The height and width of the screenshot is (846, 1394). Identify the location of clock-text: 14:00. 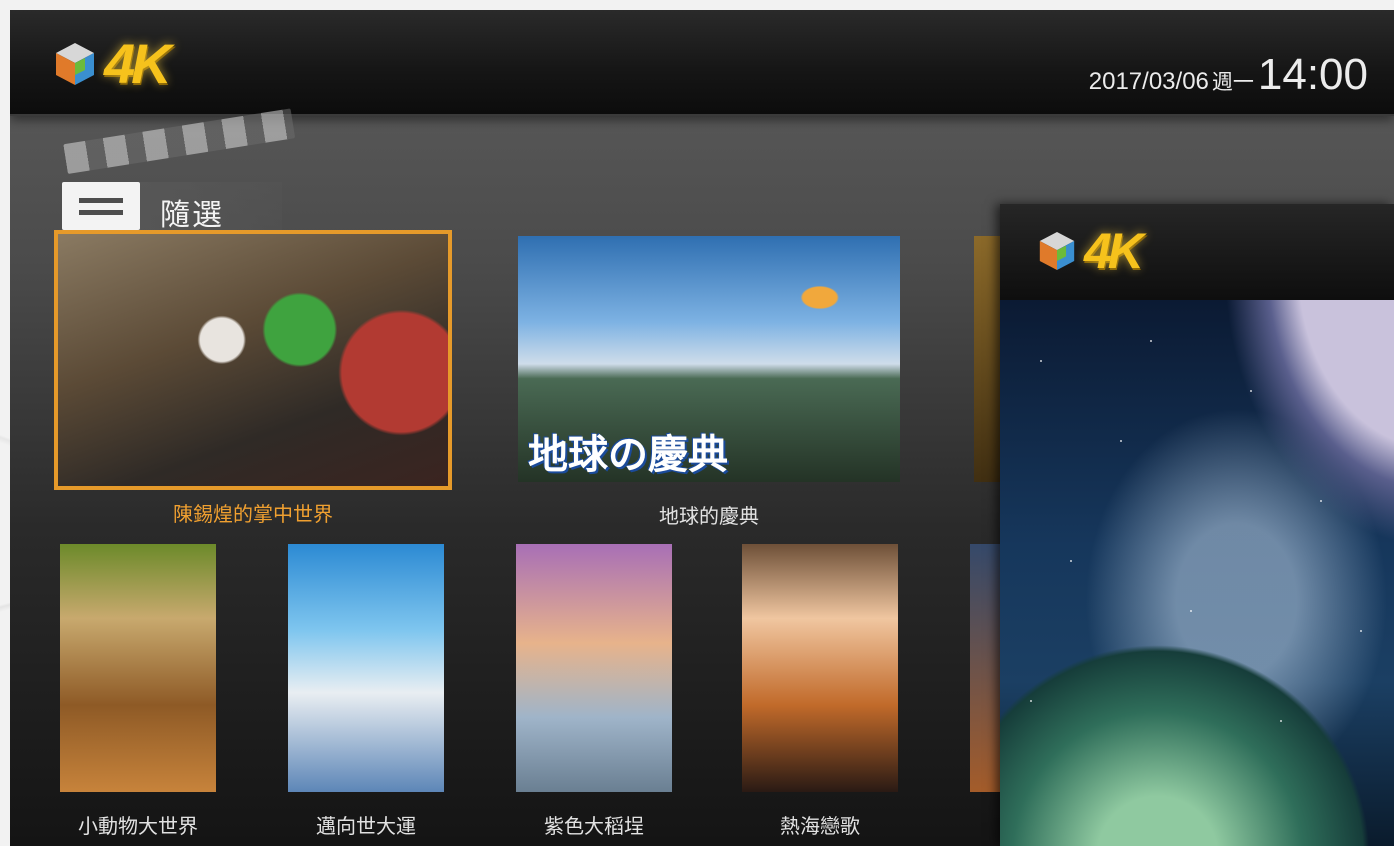
(1312, 74).